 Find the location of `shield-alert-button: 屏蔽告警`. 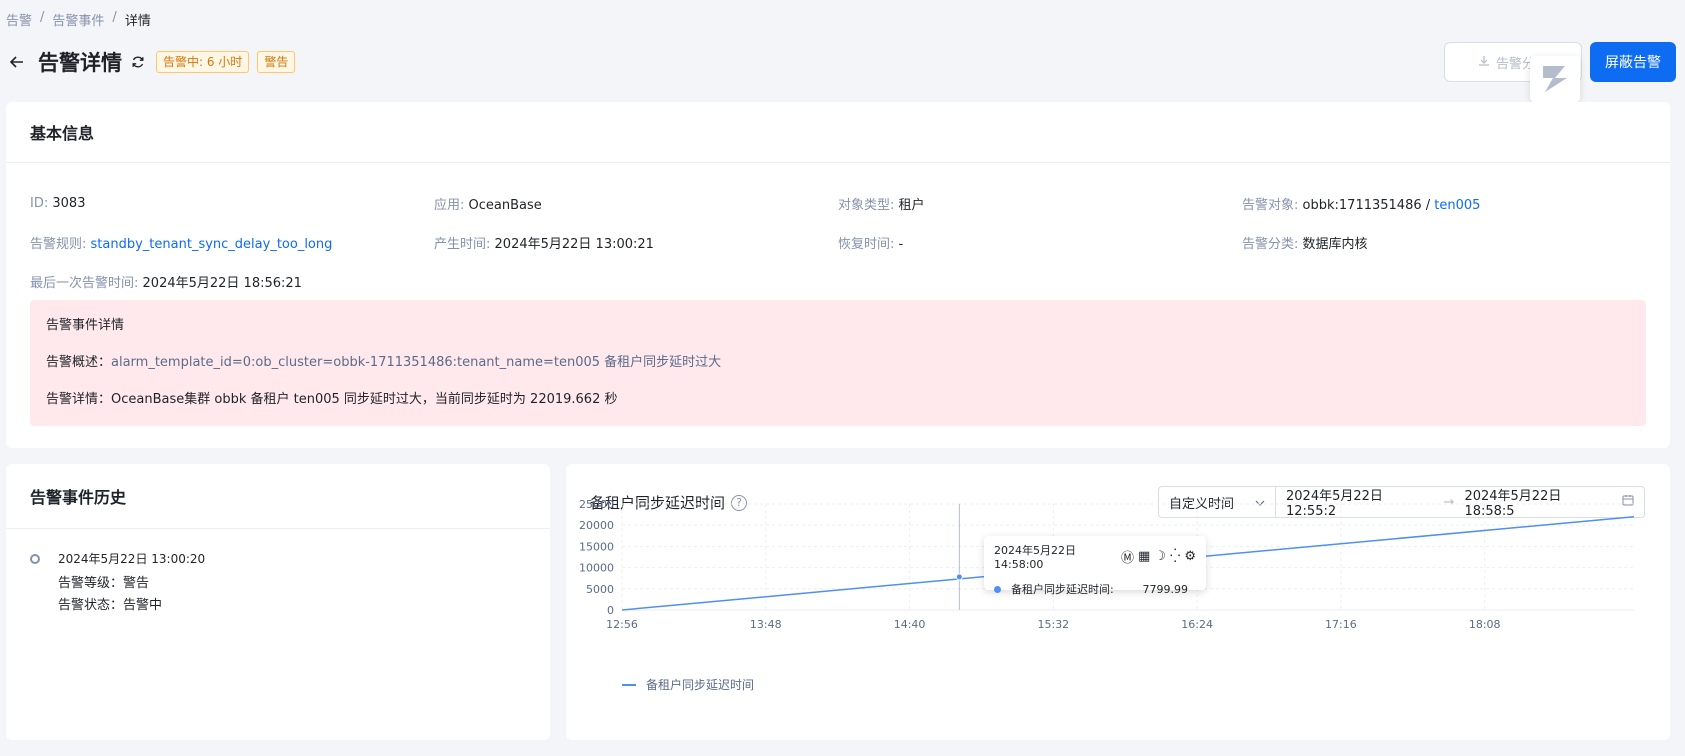

shield-alert-button: 屏蔽告警 is located at coordinates (1633, 62).